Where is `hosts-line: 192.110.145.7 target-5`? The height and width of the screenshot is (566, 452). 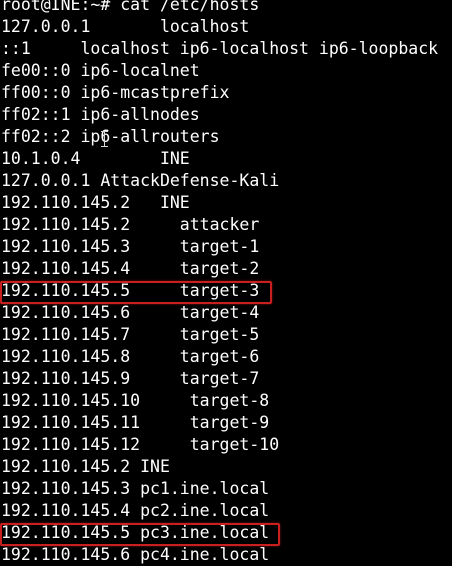 hosts-line: 192.110.145.7 target-5 is located at coordinates (130, 334).